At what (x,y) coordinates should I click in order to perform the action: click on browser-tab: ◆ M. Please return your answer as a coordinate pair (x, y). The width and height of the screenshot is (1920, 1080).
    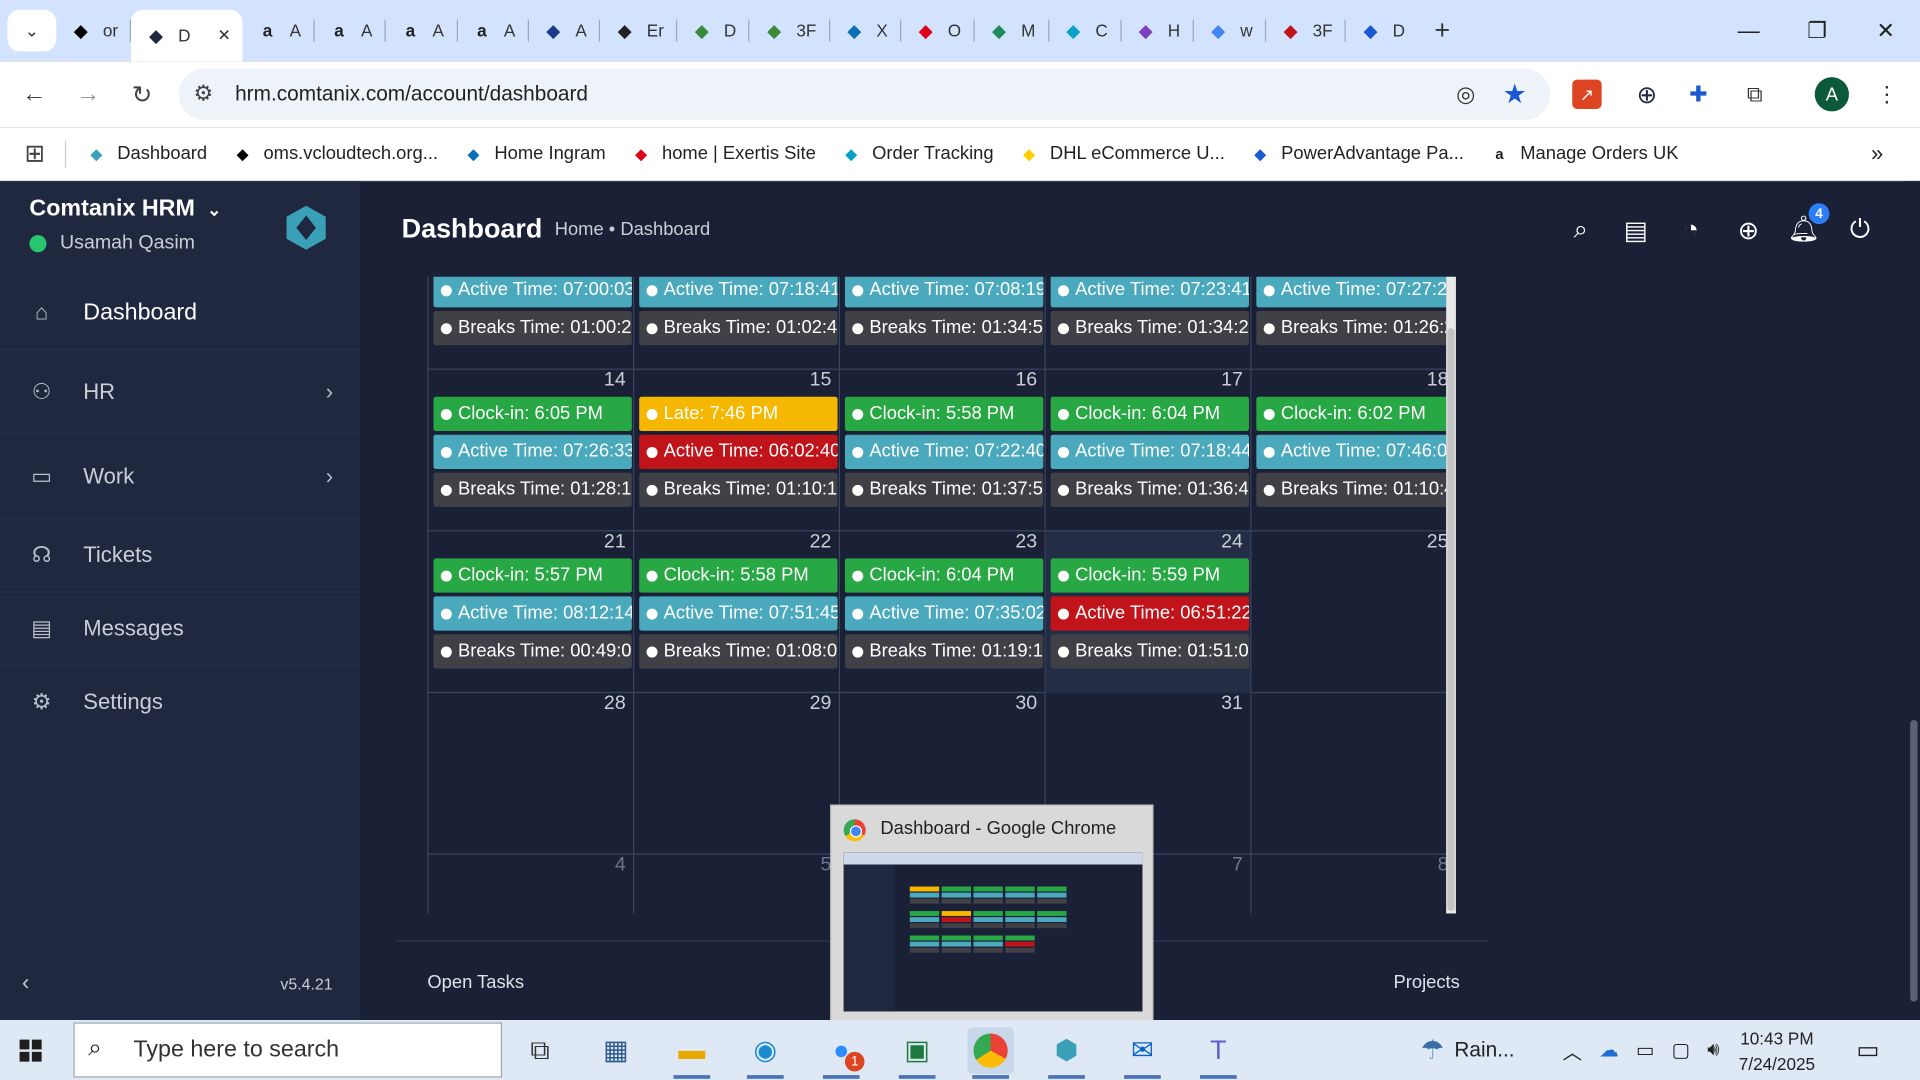
    Looking at the image, I should click on (1011, 31).